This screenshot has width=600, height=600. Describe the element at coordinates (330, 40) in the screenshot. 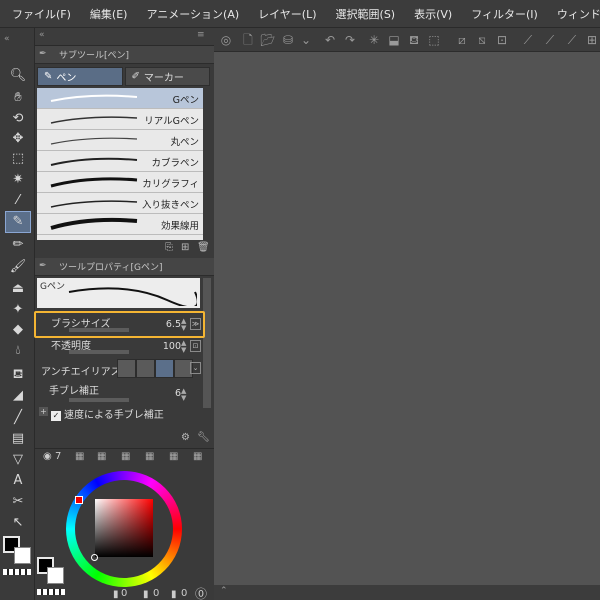

I see `undo-icon: ↶` at that location.